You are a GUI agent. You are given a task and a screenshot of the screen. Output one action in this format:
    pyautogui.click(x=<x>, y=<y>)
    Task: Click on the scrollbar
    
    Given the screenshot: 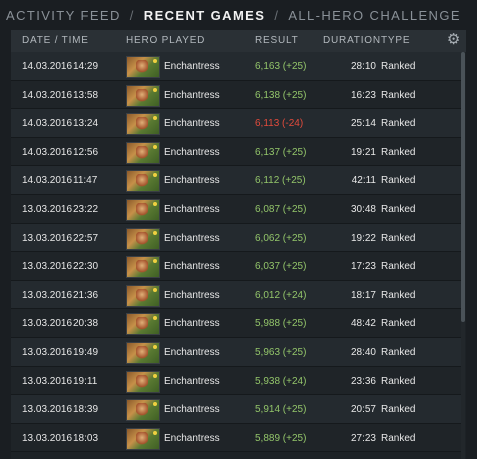 What is the action you would take?
    pyautogui.click(x=463, y=255)
    